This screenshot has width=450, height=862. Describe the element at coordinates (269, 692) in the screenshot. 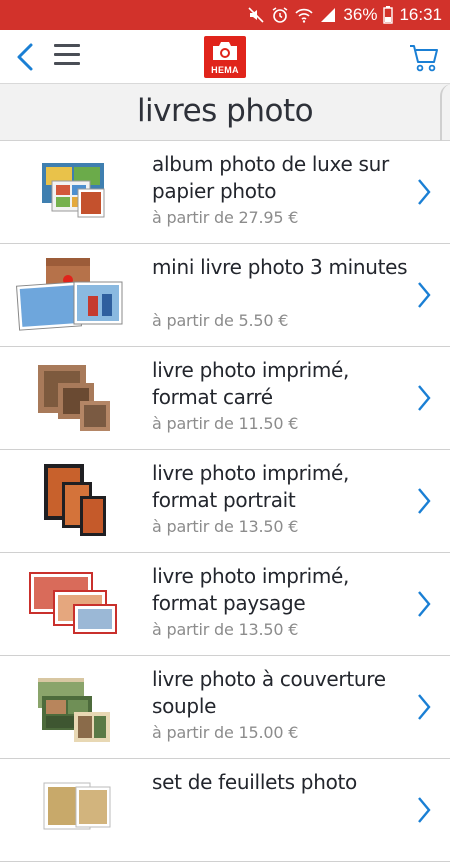

I see `product-name: livre photo à couverture souple` at that location.